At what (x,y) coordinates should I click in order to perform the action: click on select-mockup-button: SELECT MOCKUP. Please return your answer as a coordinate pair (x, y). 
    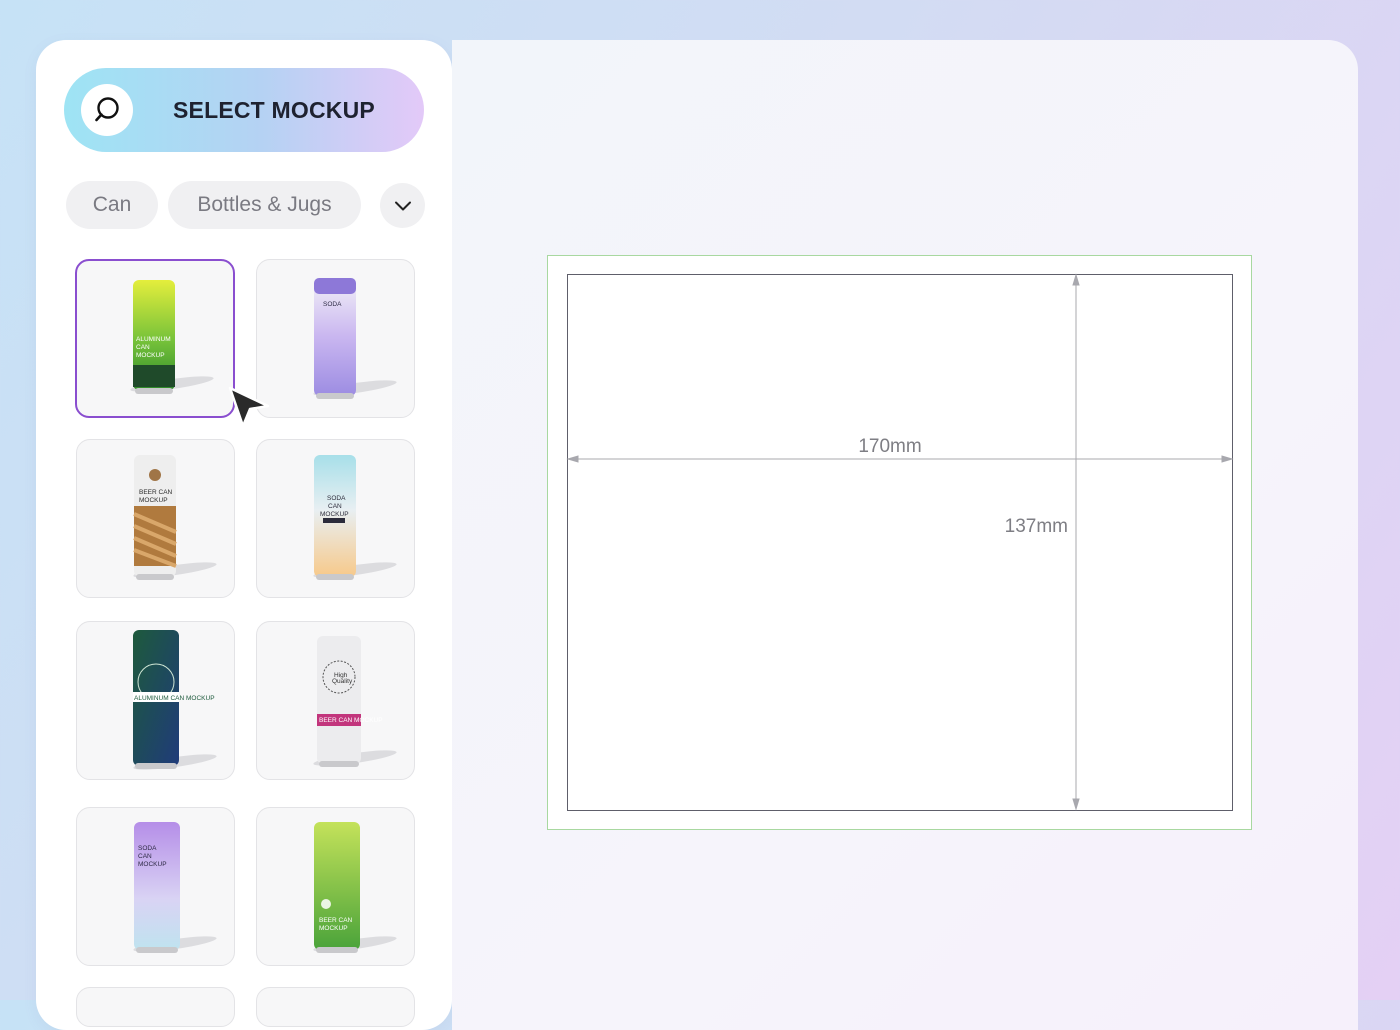
    Looking at the image, I should click on (244, 110).